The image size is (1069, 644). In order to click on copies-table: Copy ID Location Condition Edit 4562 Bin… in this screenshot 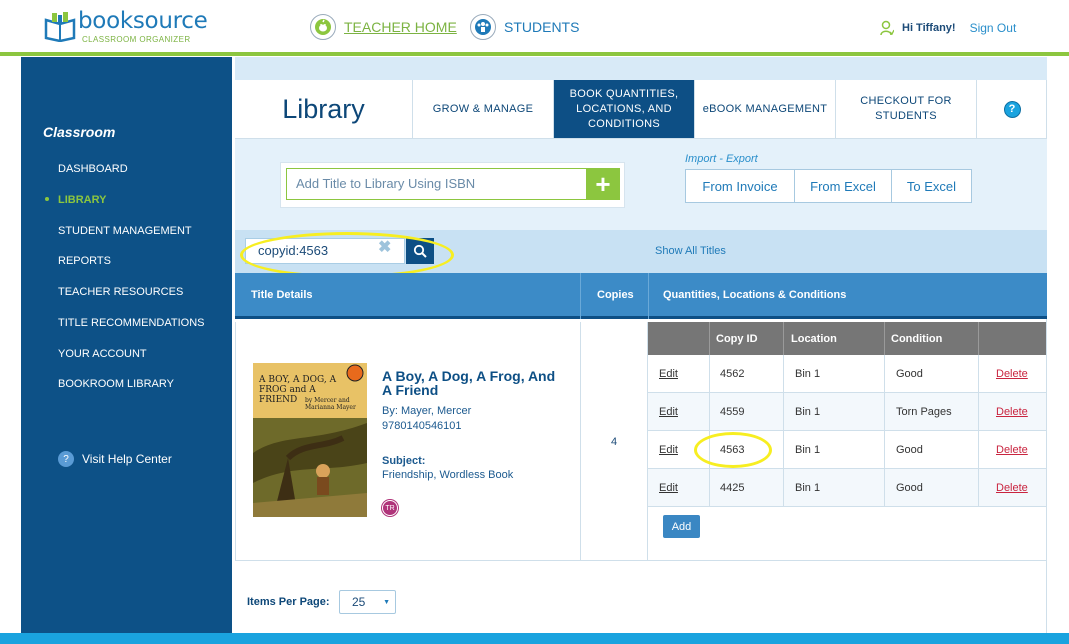, I will do `click(847, 437)`.